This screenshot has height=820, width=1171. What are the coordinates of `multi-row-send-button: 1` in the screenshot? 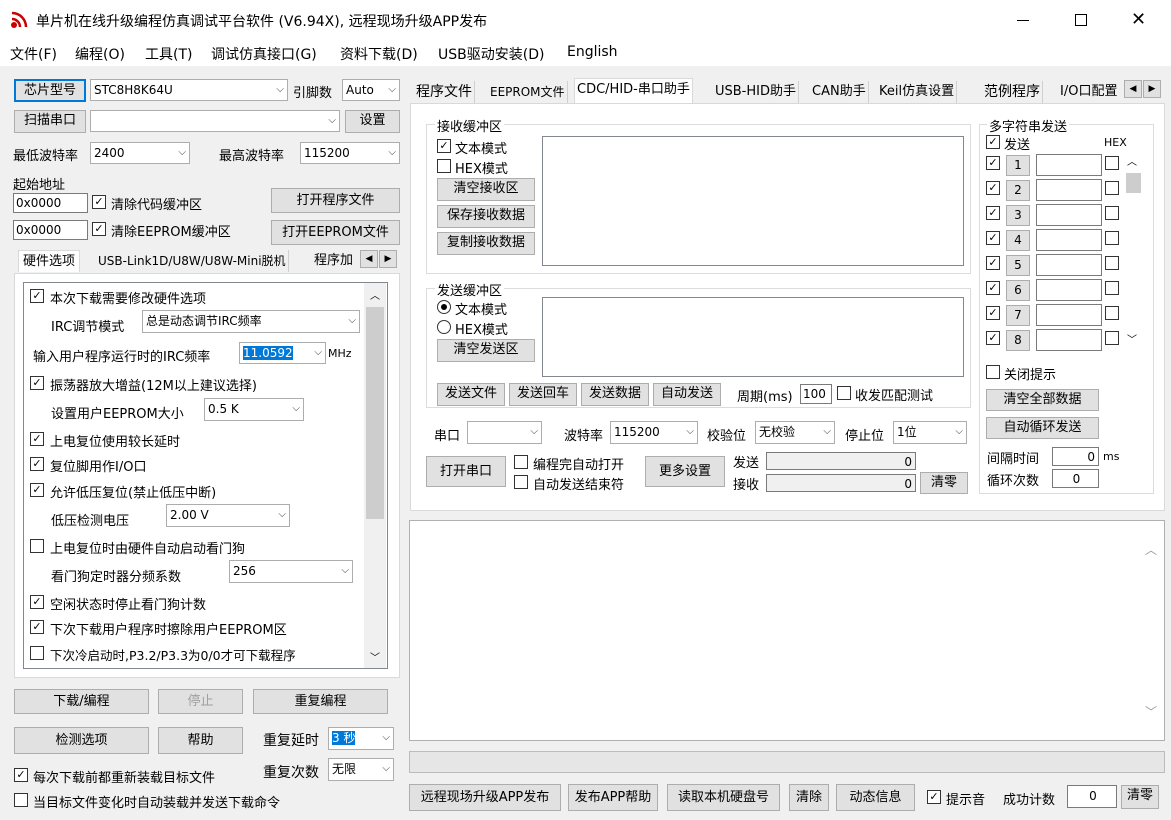 It's located at (1018, 165).